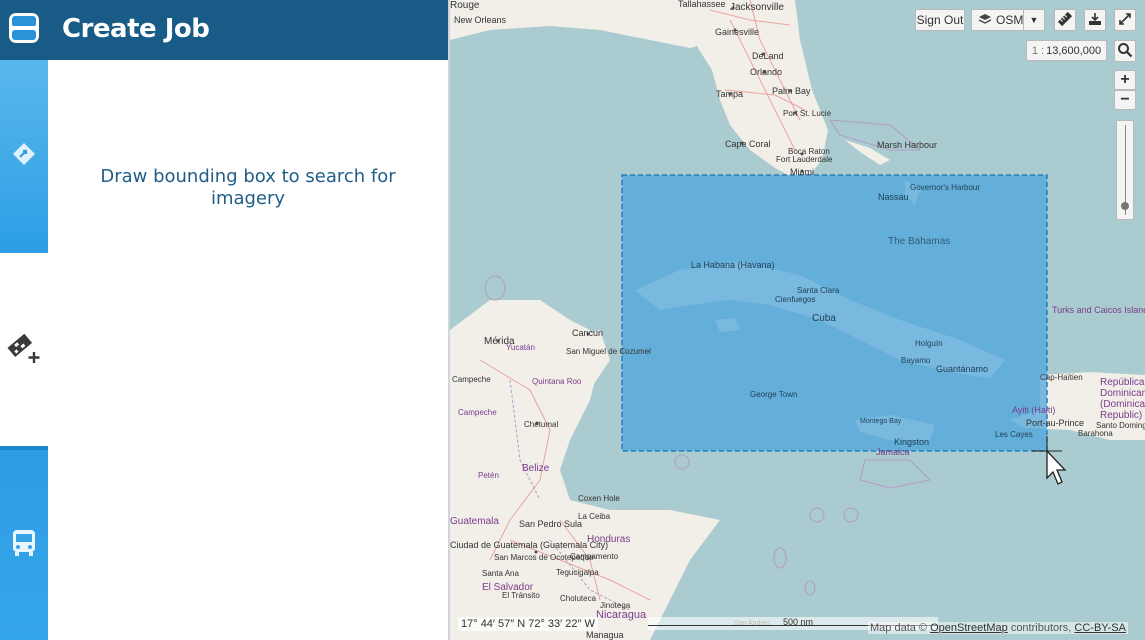  Describe the element at coordinates (488, 475) in the screenshot. I see `map-label: Petén` at that location.